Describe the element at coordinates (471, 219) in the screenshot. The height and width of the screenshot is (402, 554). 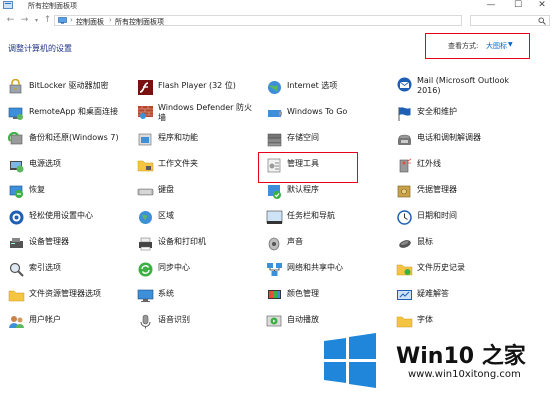
I see `item-date-time: 日期和时间` at that location.